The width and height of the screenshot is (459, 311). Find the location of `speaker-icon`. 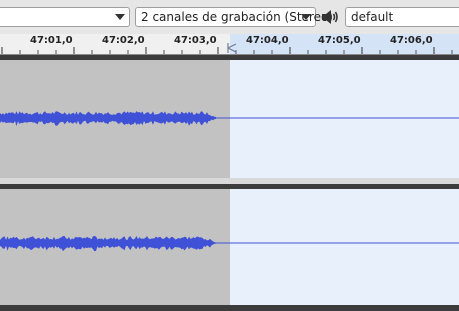

speaker-icon is located at coordinates (330, 17).